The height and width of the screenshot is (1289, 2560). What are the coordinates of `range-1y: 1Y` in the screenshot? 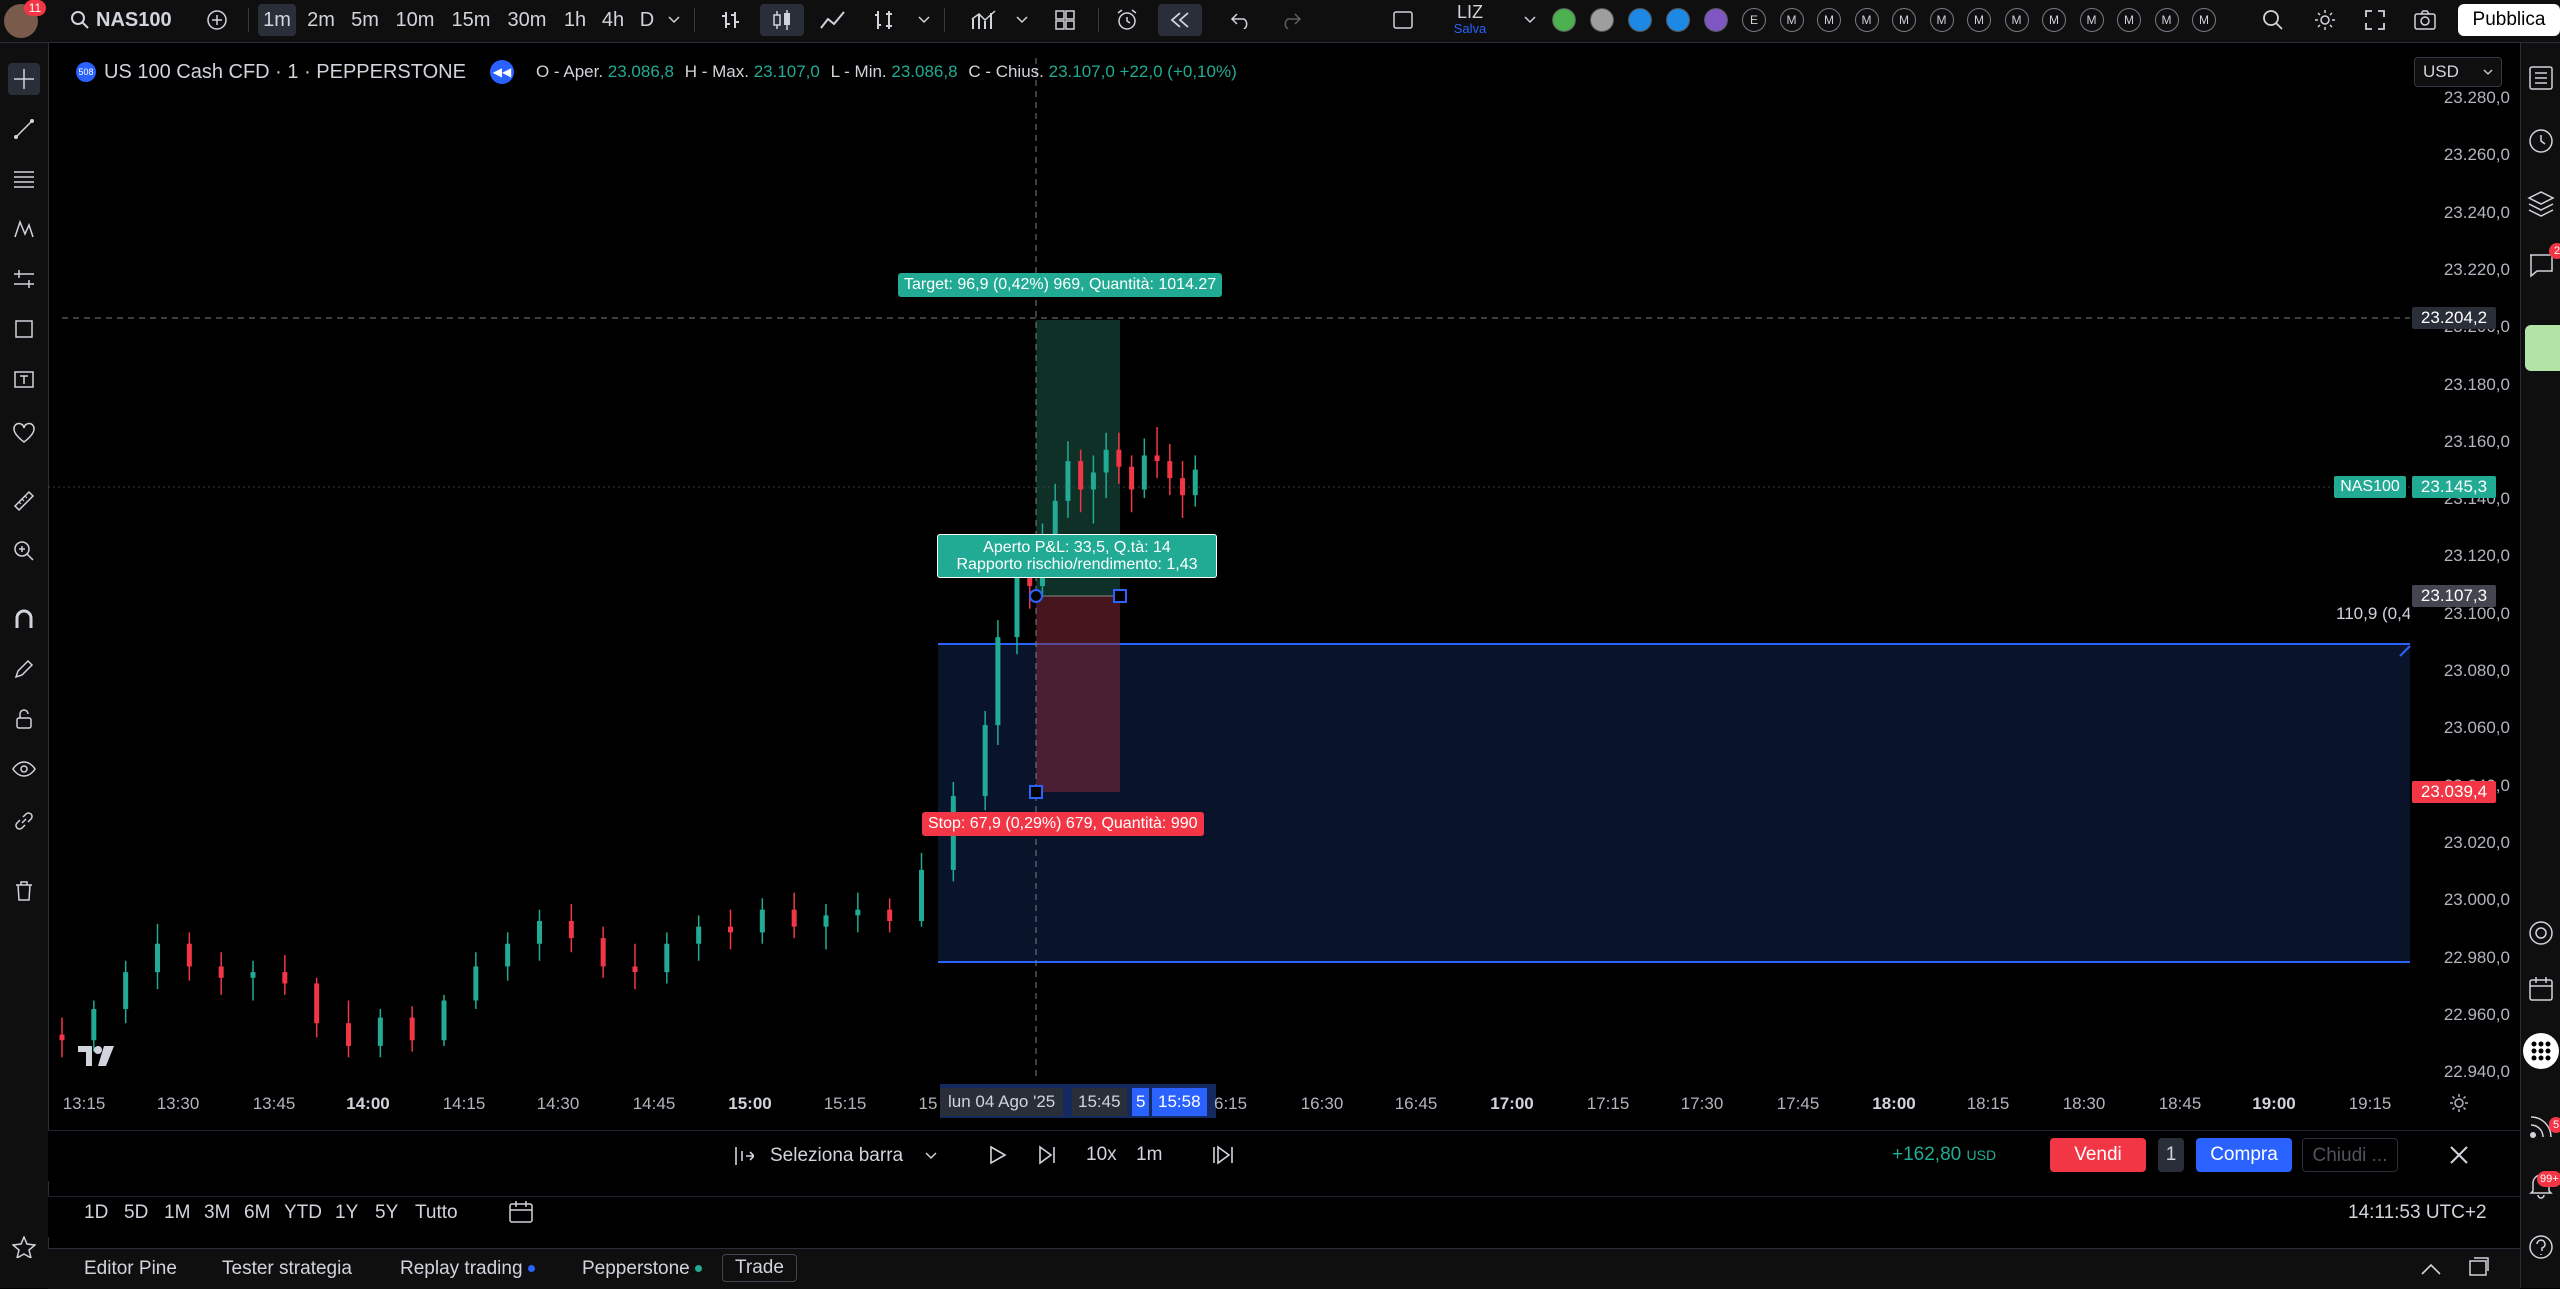 It's located at (346, 1213).